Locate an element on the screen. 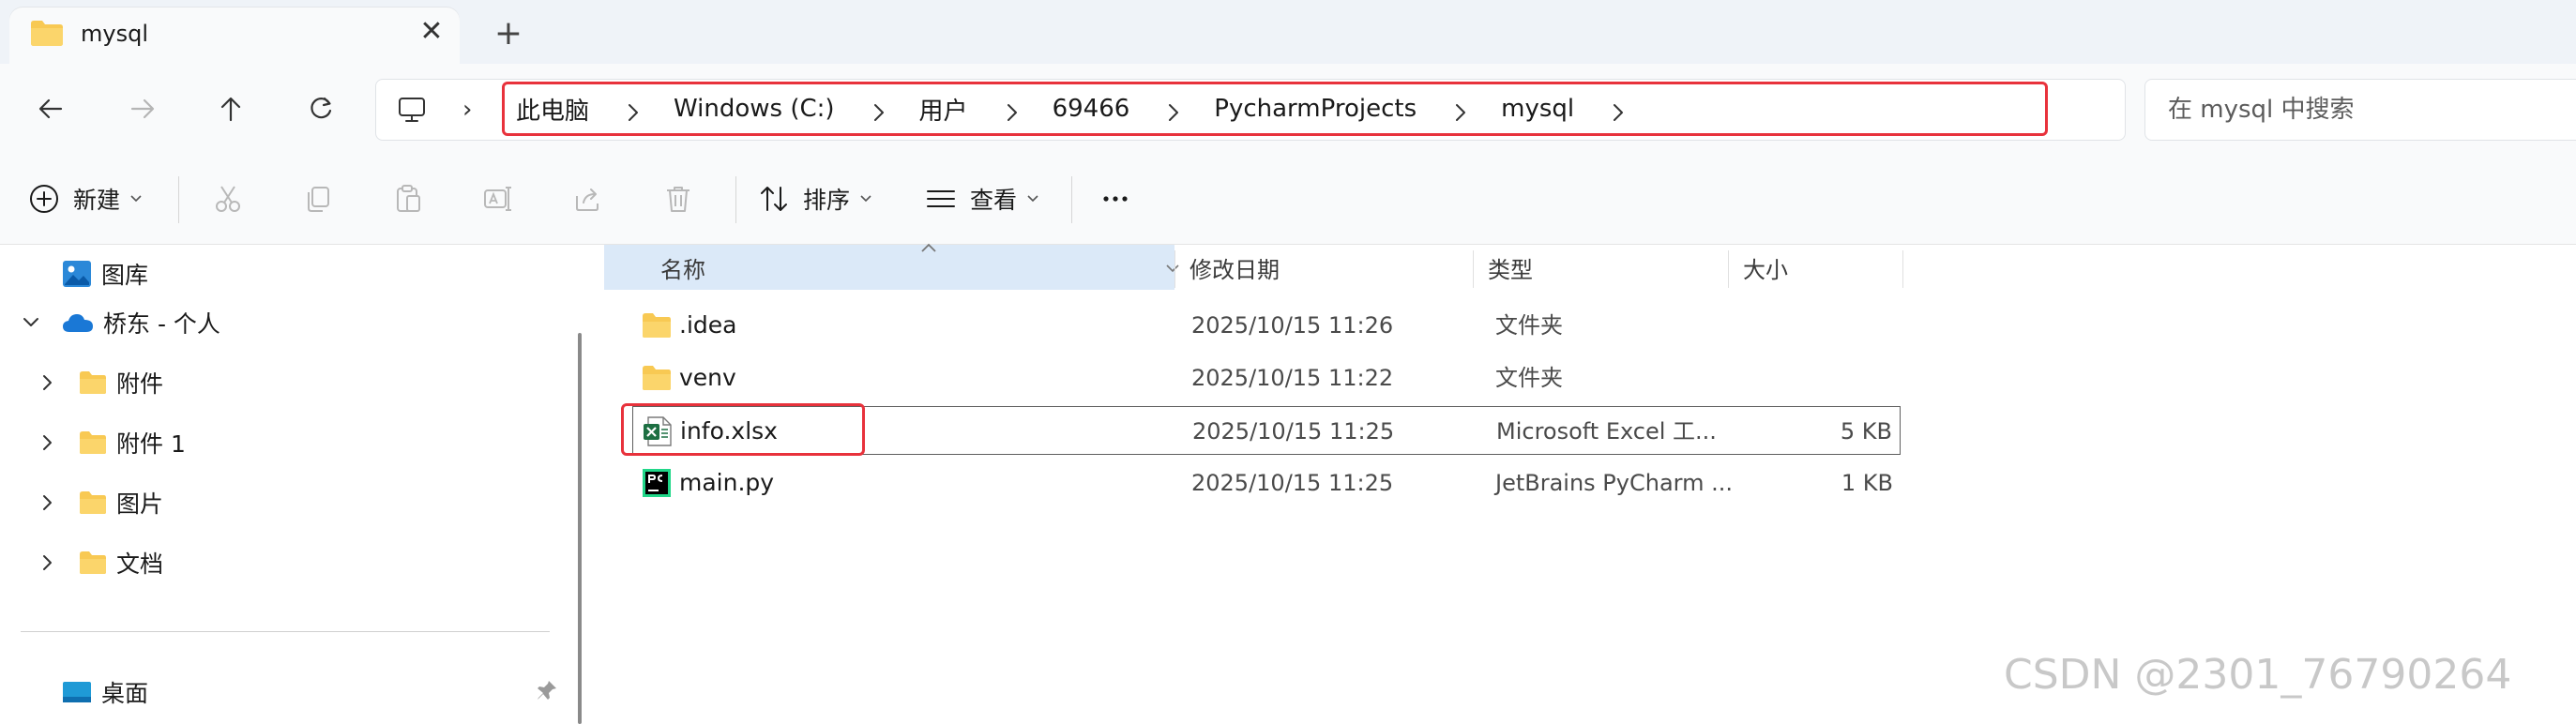 The width and height of the screenshot is (2576, 724). file-row-idea: .idea 2025/10/15 11:26 文件夹 is located at coordinates (1266, 325).